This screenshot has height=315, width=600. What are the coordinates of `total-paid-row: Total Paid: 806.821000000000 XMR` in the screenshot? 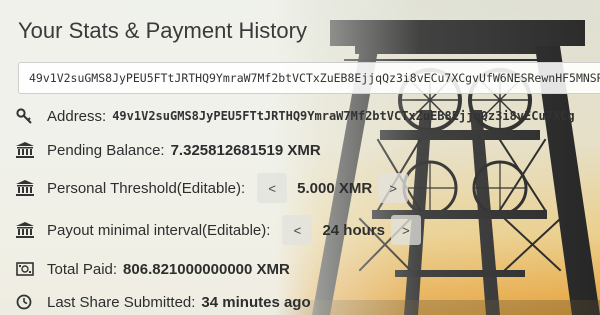 It's located at (153, 269).